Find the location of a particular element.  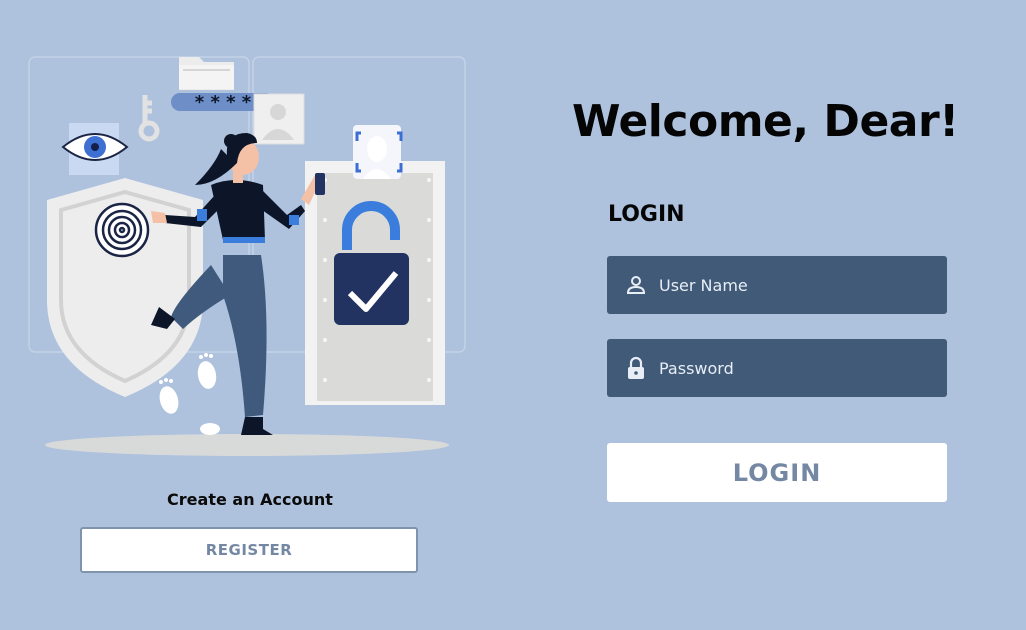

username-input is located at coordinates (802, 285).